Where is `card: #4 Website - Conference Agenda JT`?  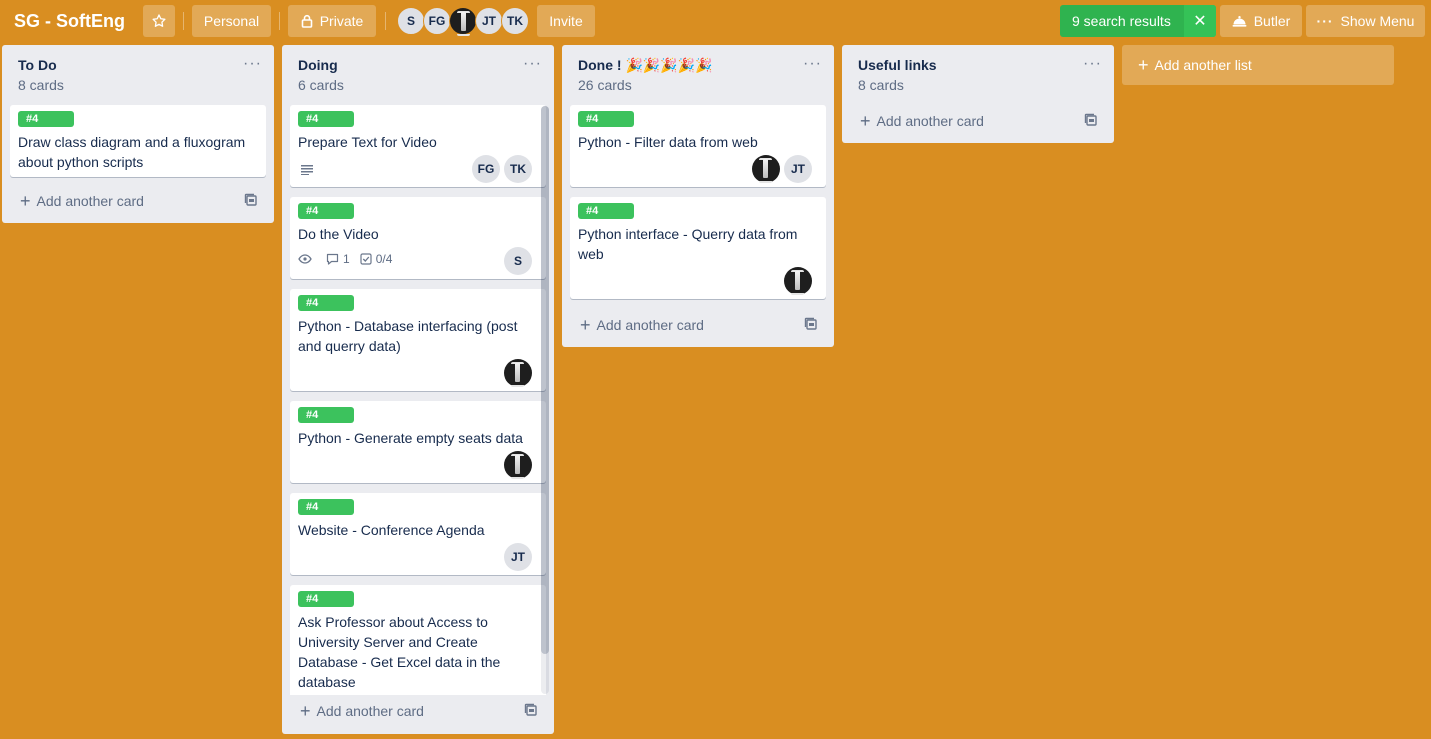
card: #4 Website - Conference Agenda JT is located at coordinates (418, 534).